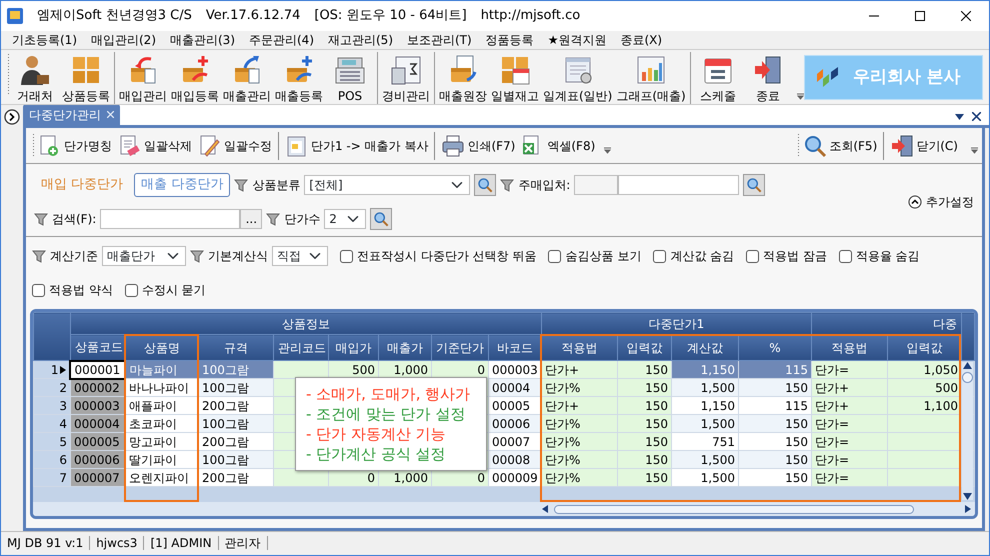 This screenshot has width=990, height=556. Describe the element at coordinates (345, 219) in the screenshot. I see `price-count-dropdown: 2` at that location.